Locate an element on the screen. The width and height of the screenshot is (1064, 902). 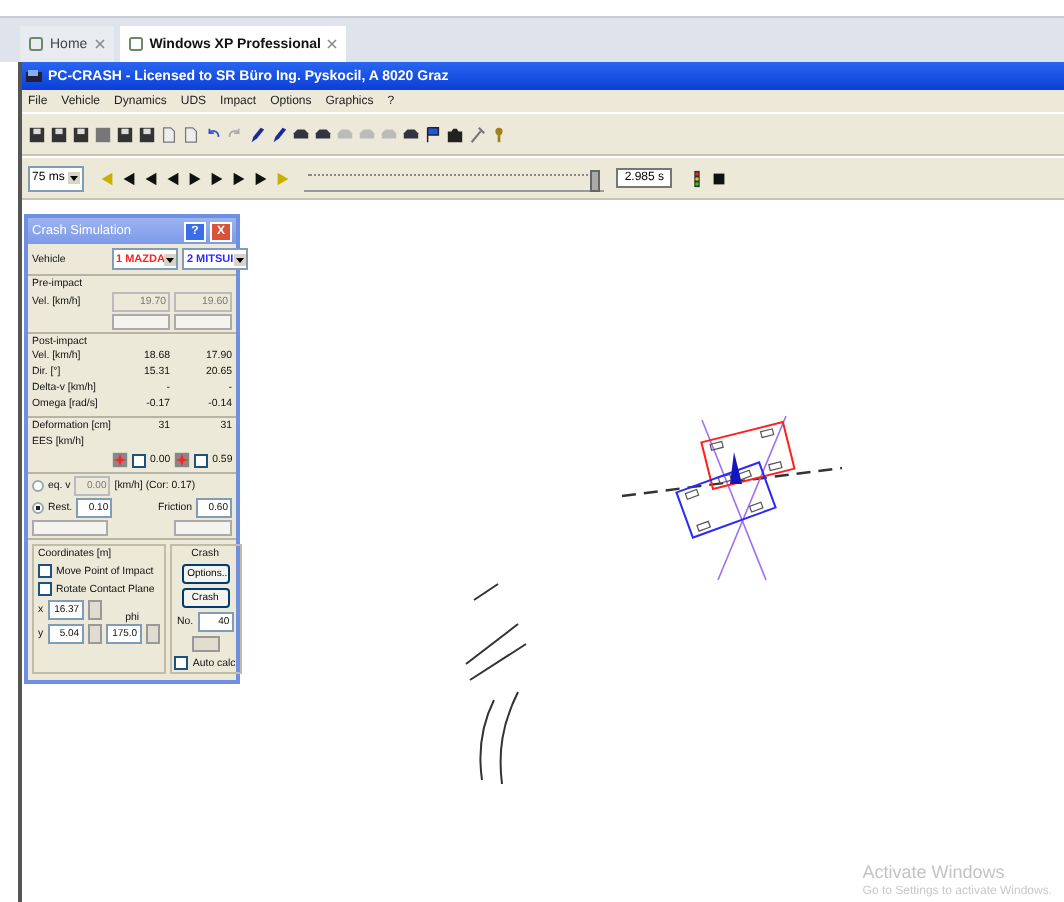
fast-forward-icon is located at coordinates (217, 178).